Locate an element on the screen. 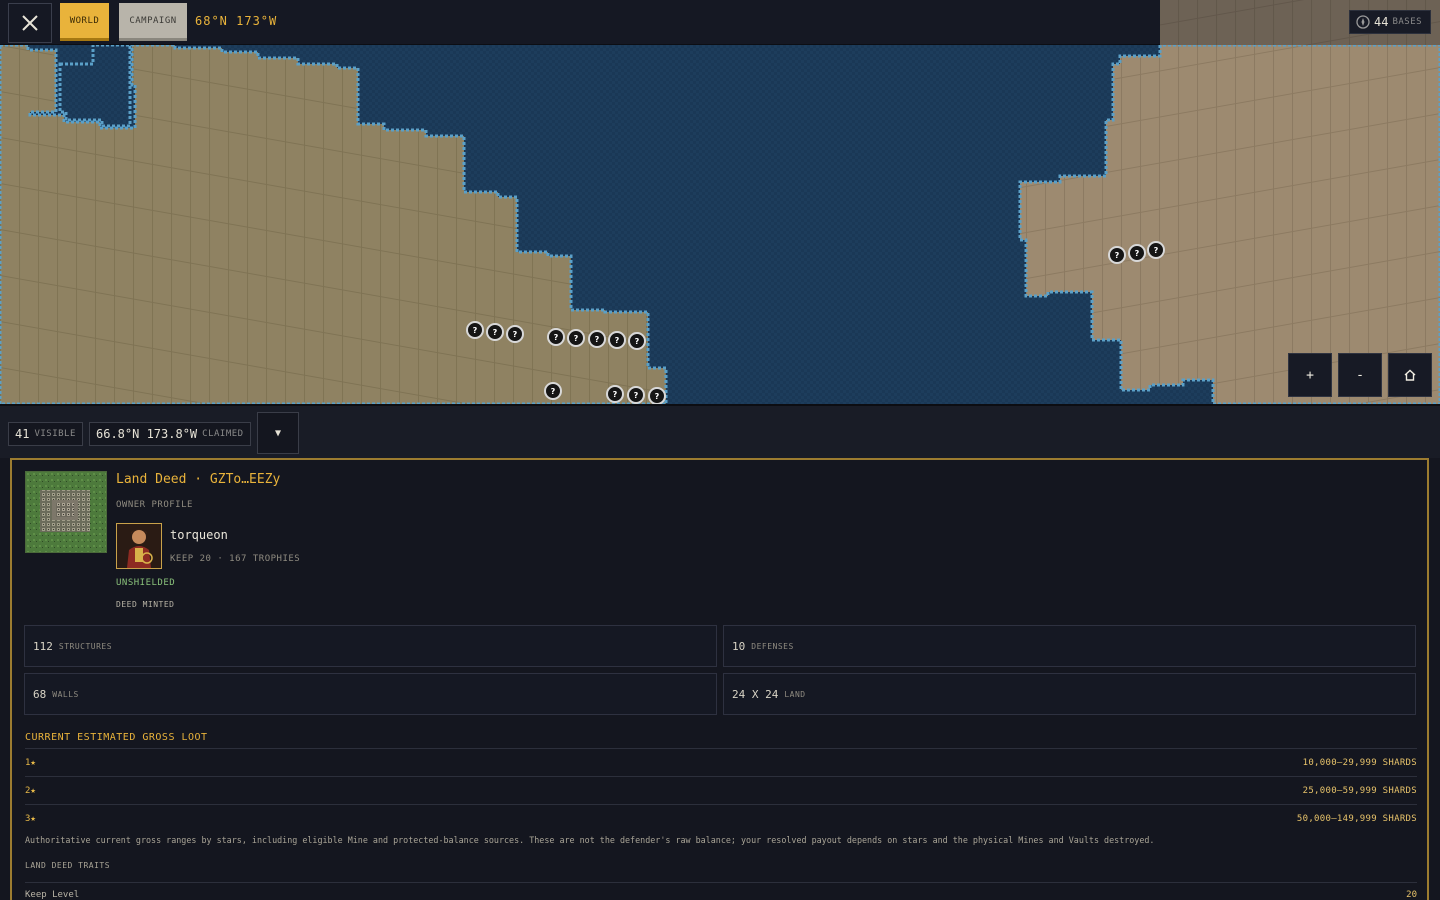 The width and height of the screenshot is (1440, 900). stat-value: 24 X 24 is located at coordinates (755, 694).